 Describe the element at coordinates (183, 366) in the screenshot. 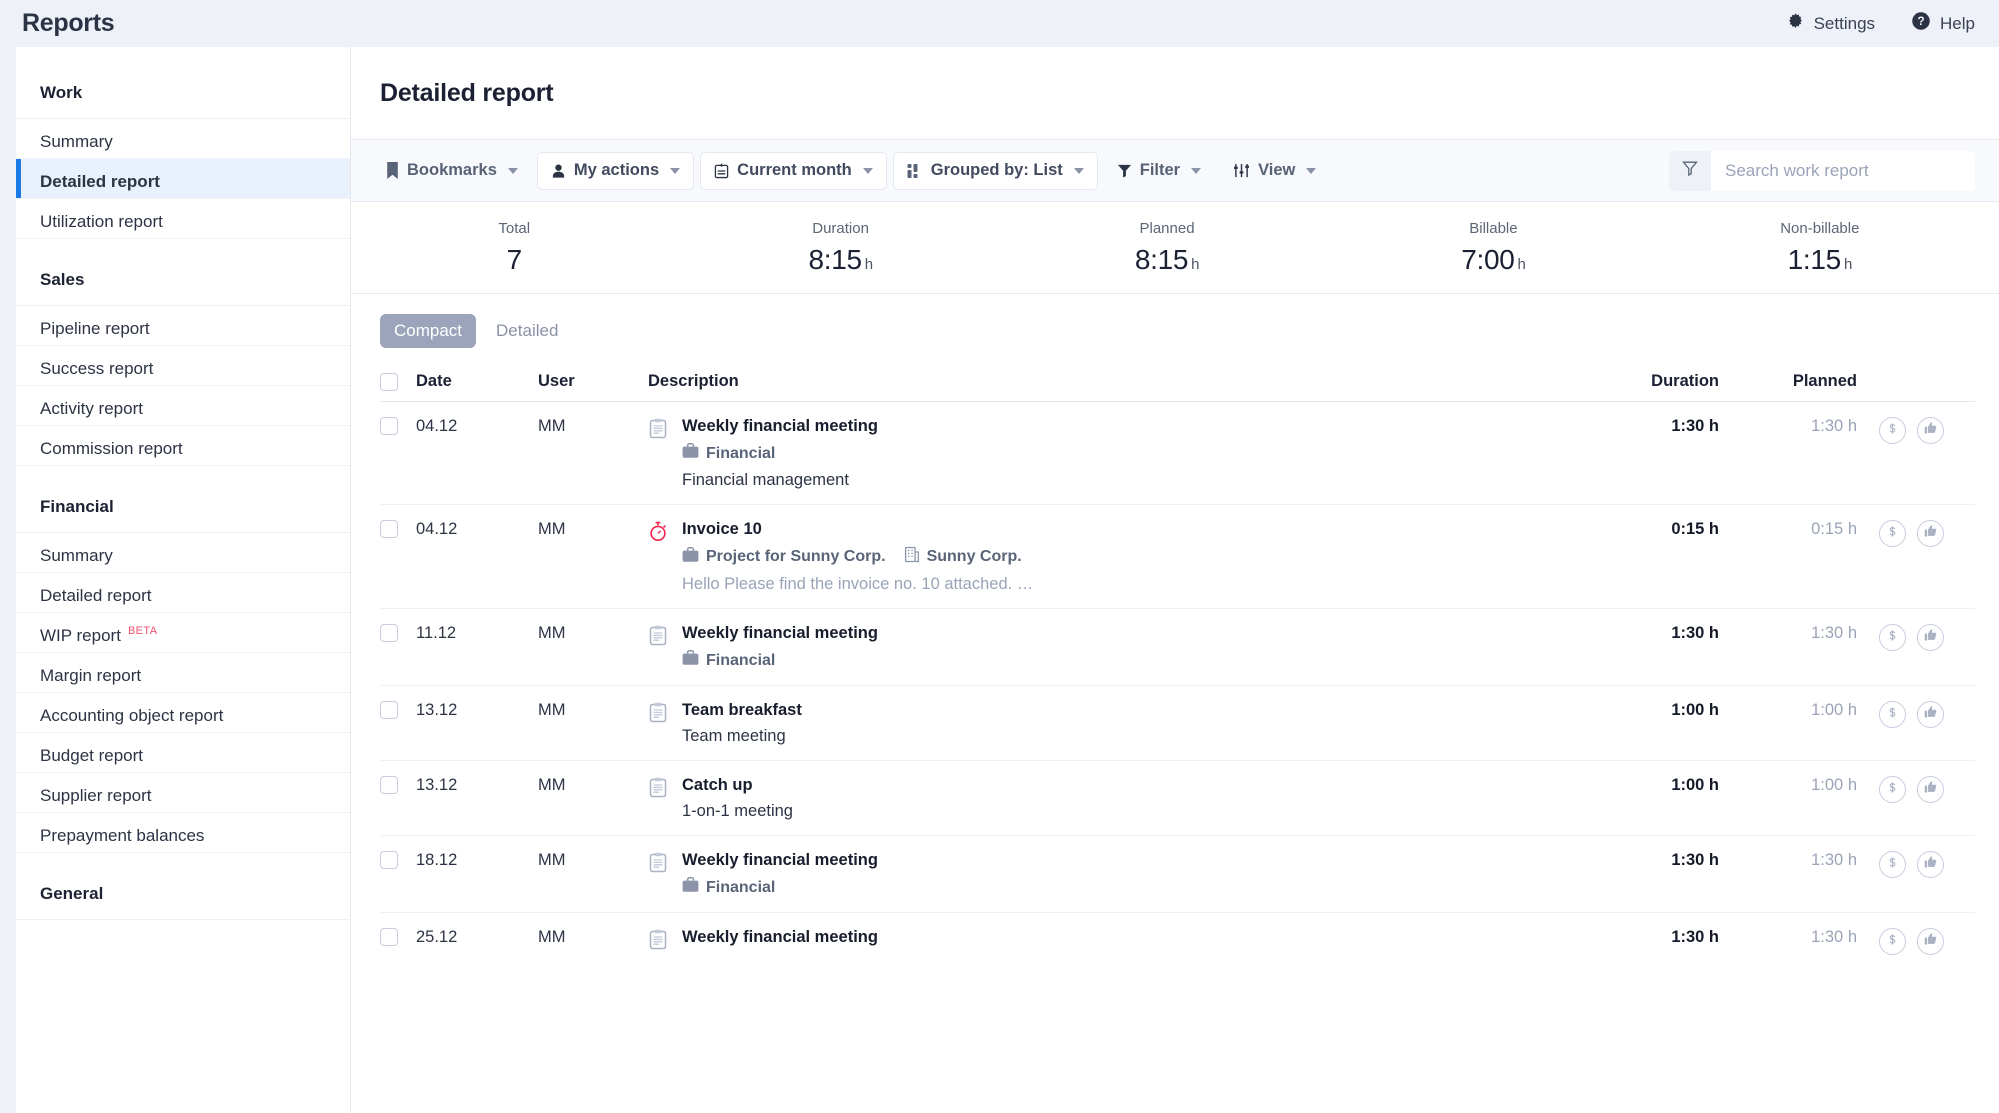

I see `sidebar-item-success-report: Success report` at that location.